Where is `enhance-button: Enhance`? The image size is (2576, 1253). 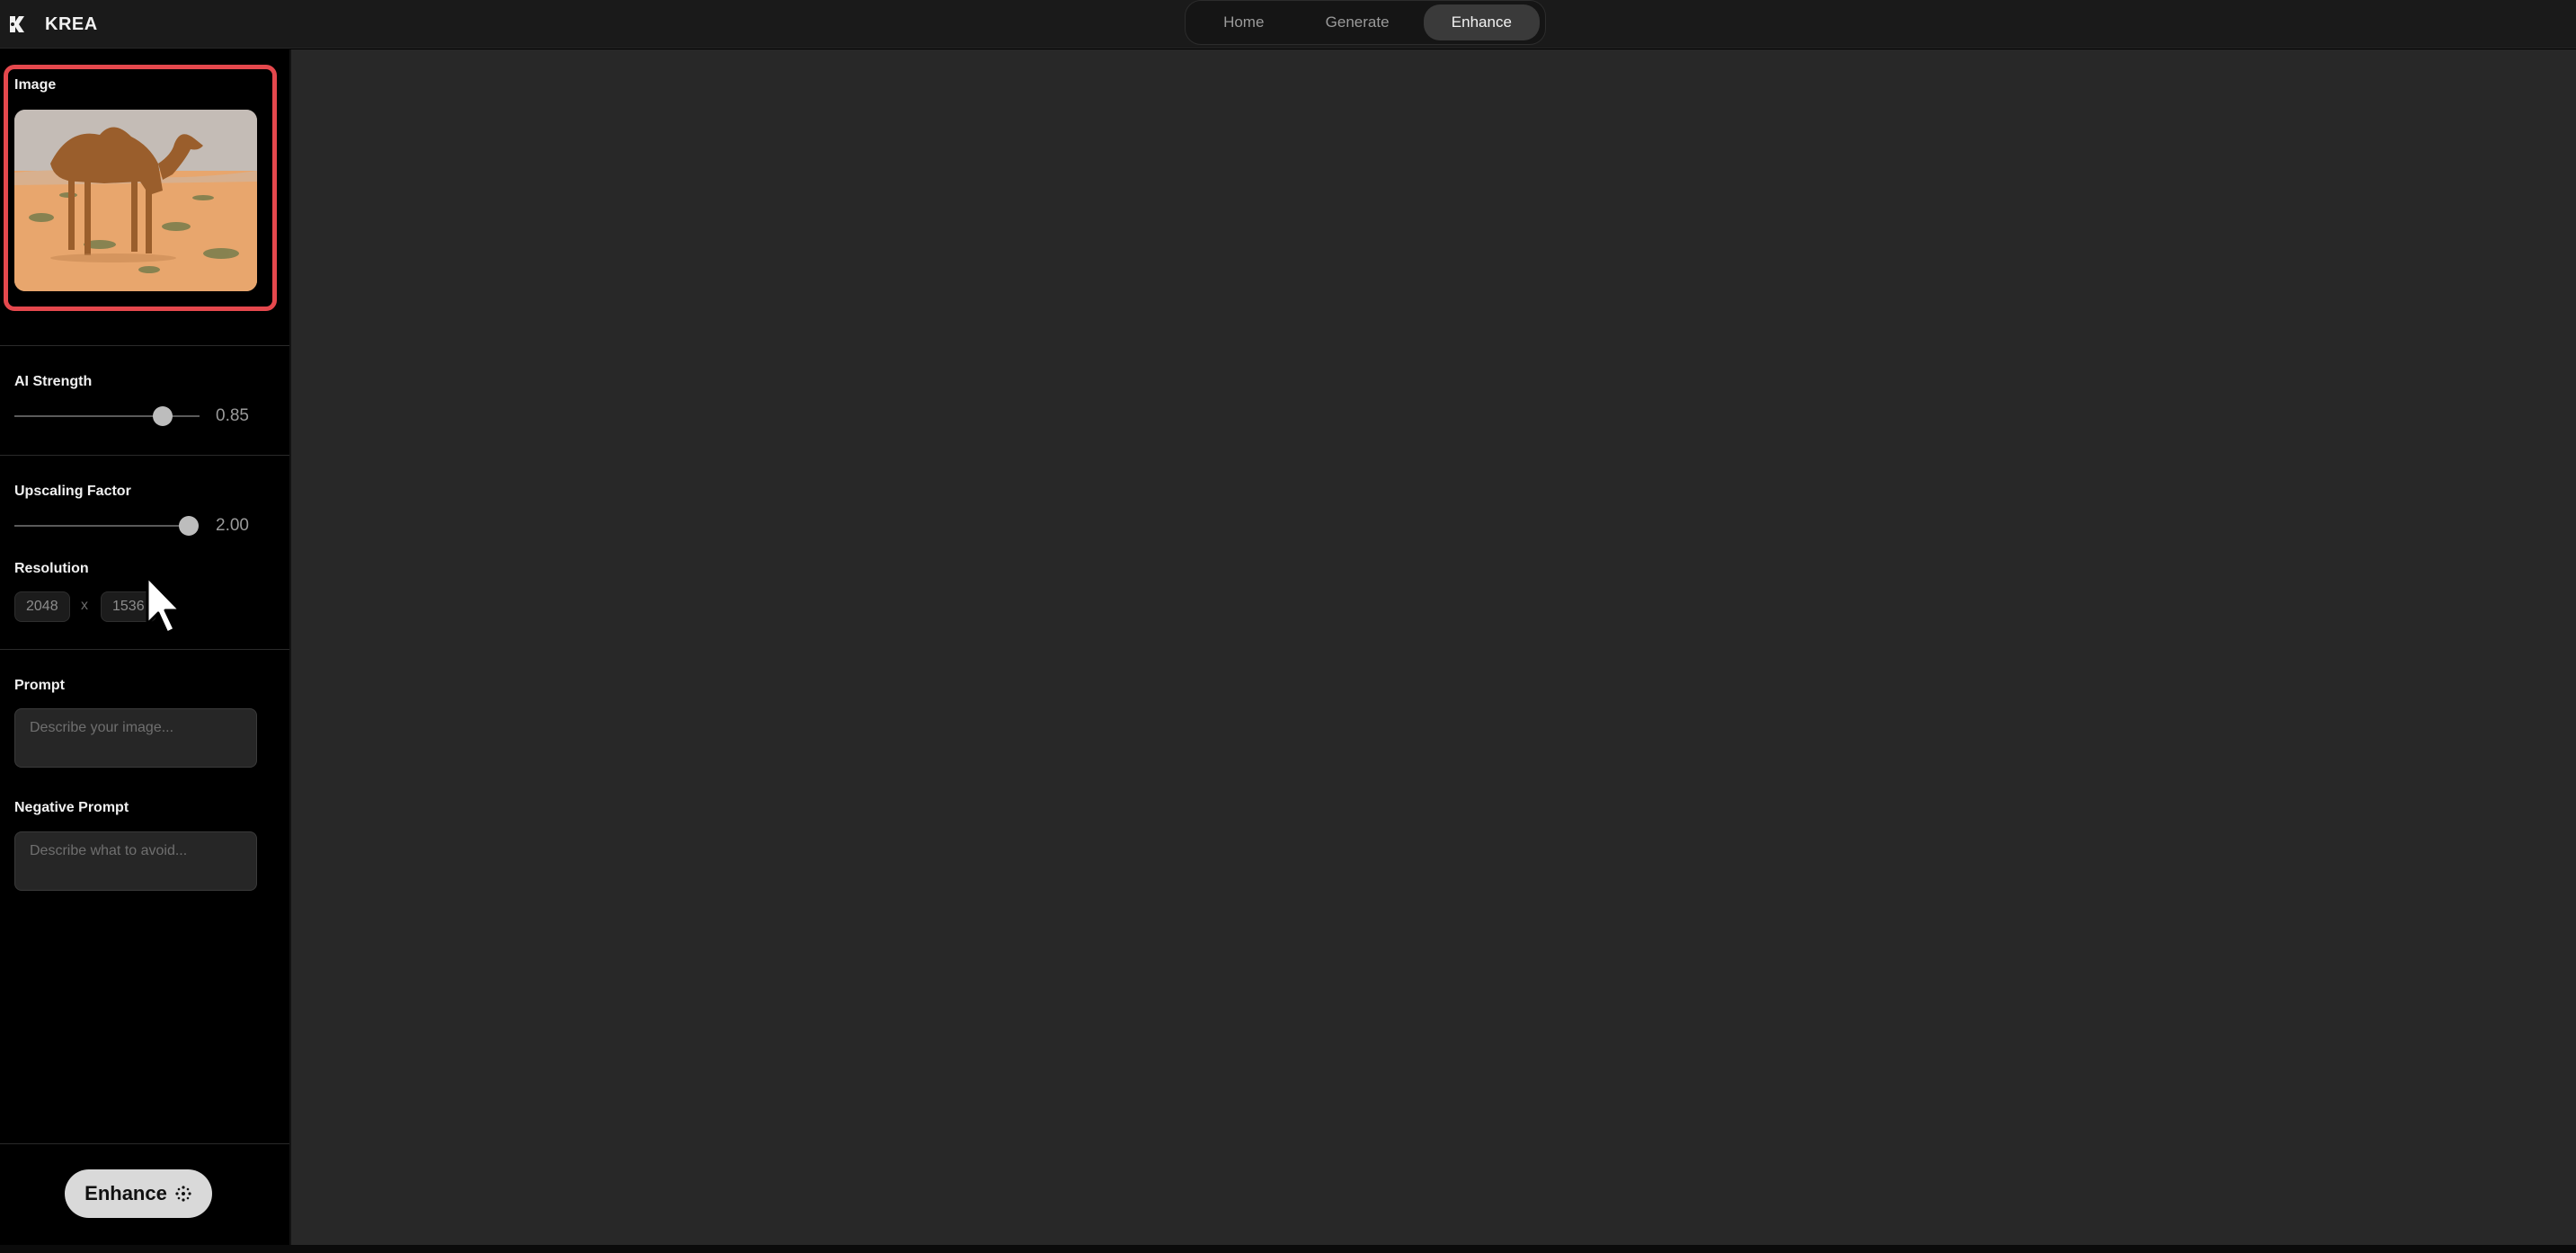 enhance-button: Enhance is located at coordinates (138, 1193).